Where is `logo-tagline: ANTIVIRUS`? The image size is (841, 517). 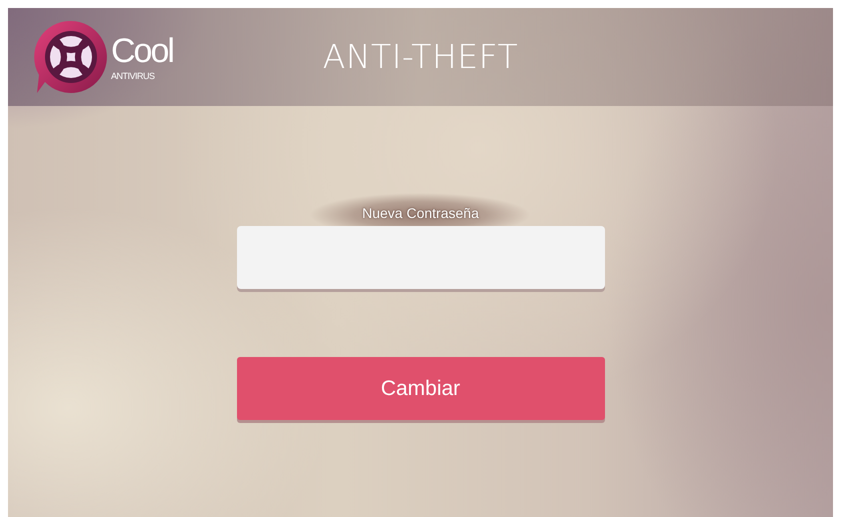 logo-tagline: ANTIVIRUS is located at coordinates (133, 76).